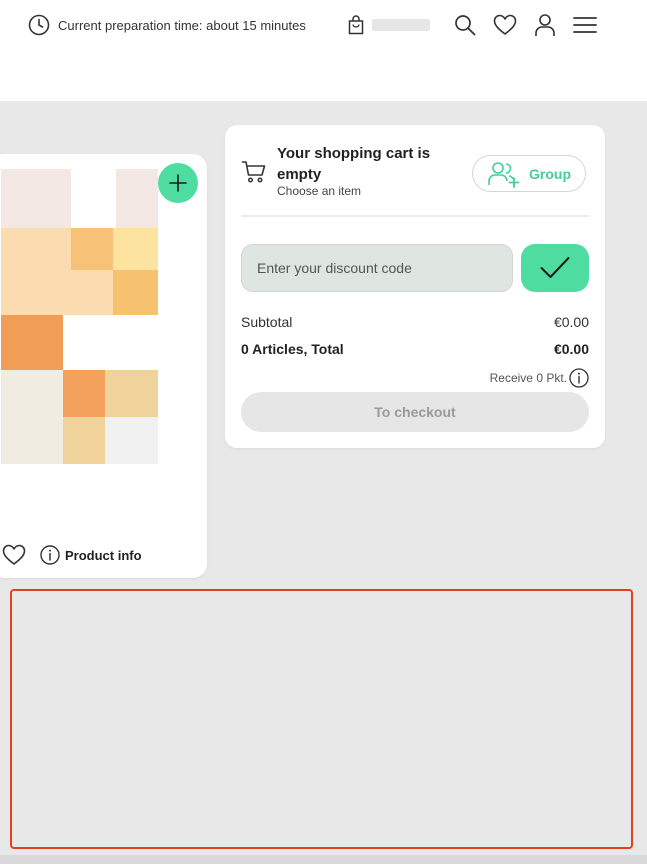 The height and width of the screenshot is (864, 647). Describe the element at coordinates (571, 322) in the screenshot. I see `subtotal-value: €0.00` at that location.